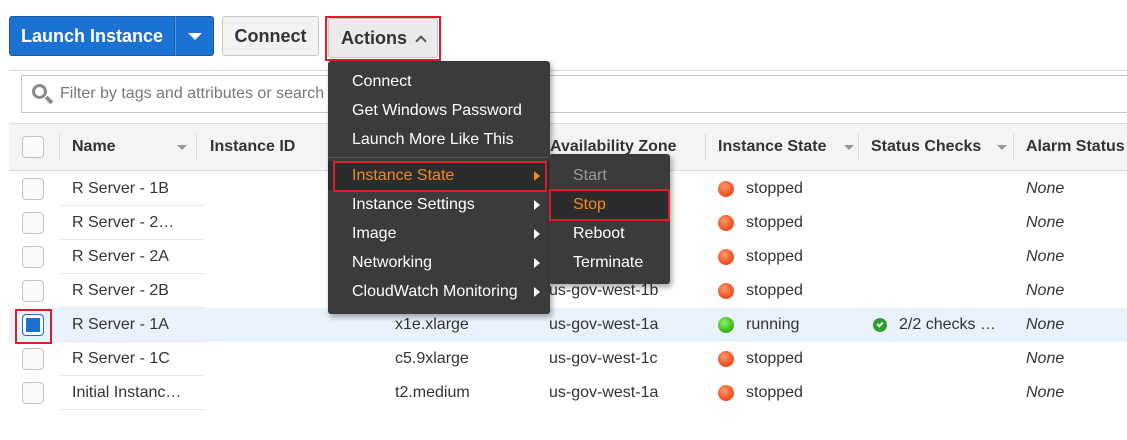 Image resolution: width=1127 pixels, height=440 pixels. What do you see at coordinates (439, 110) in the screenshot?
I see `menu-item-get-windows-password: Get Windows Password` at bounding box center [439, 110].